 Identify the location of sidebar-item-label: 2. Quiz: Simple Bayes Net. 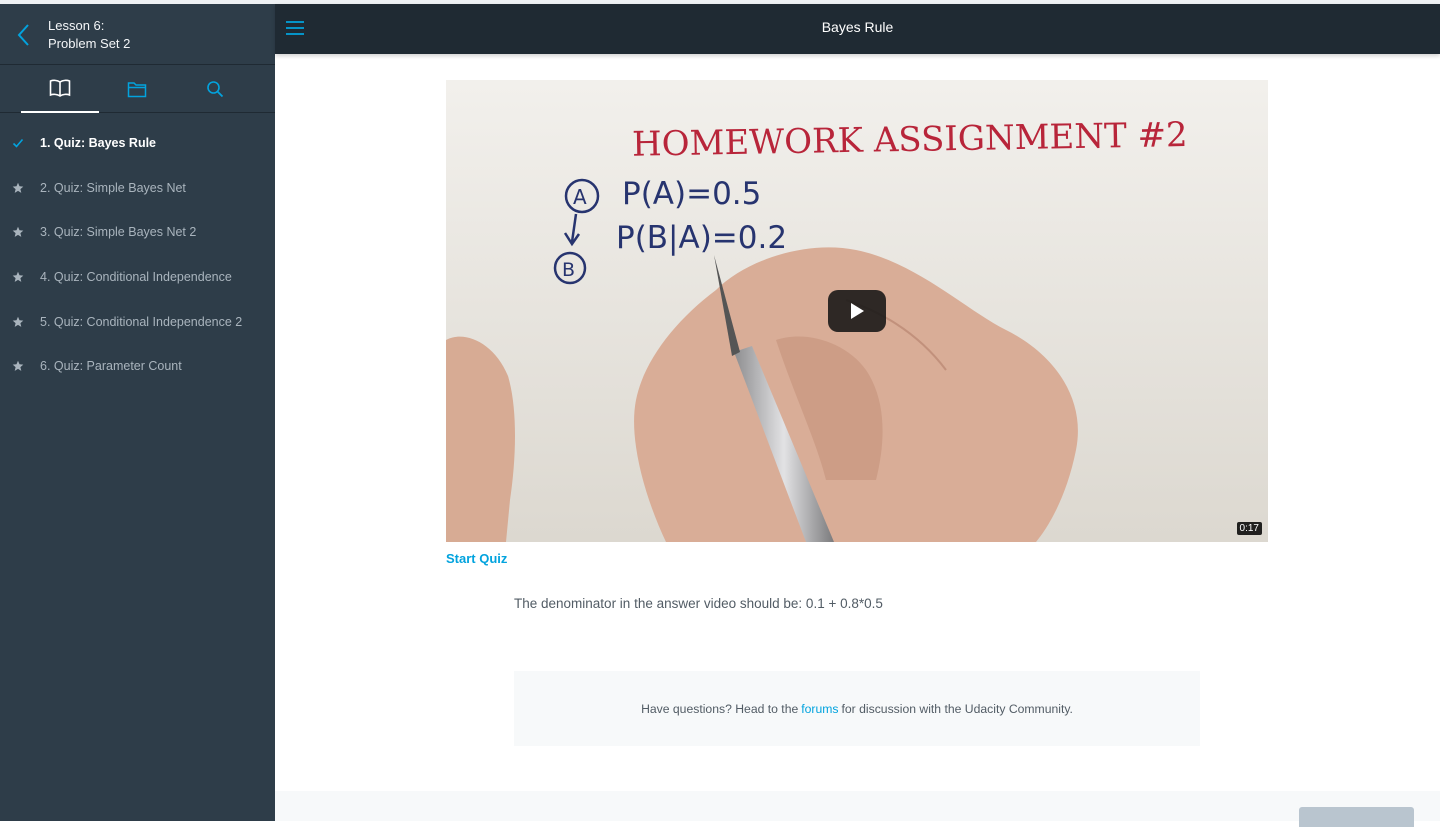
(113, 187).